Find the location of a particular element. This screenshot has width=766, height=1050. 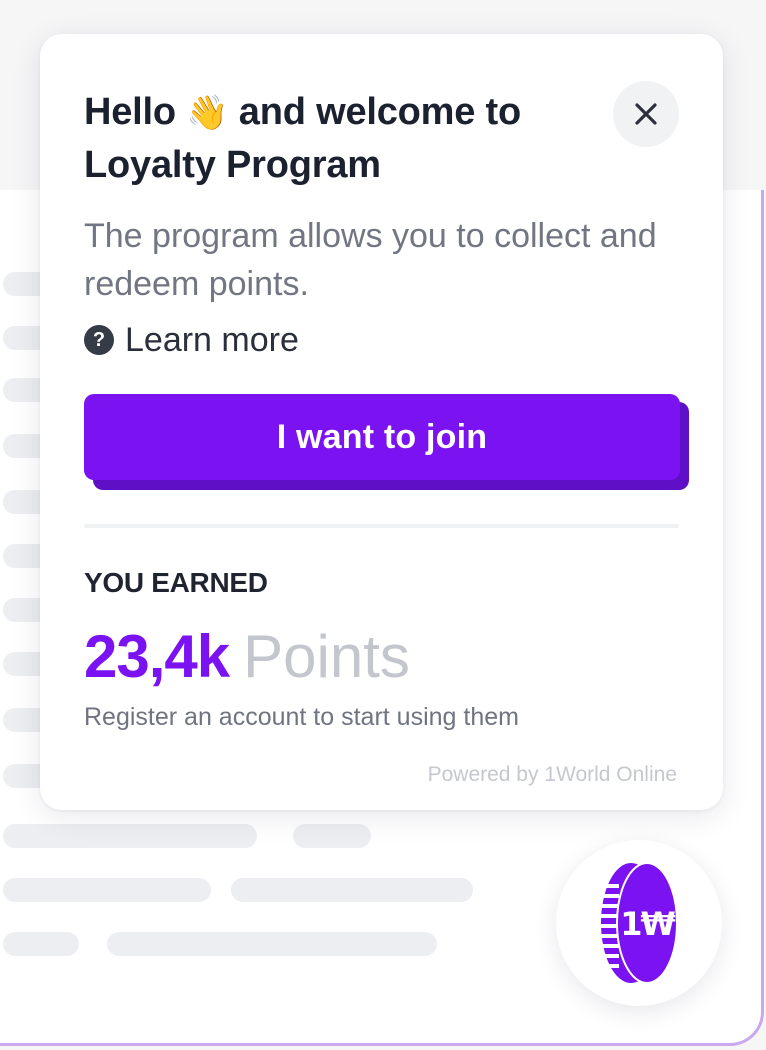

learn-more-link: ? Learn more is located at coordinates (191, 340).